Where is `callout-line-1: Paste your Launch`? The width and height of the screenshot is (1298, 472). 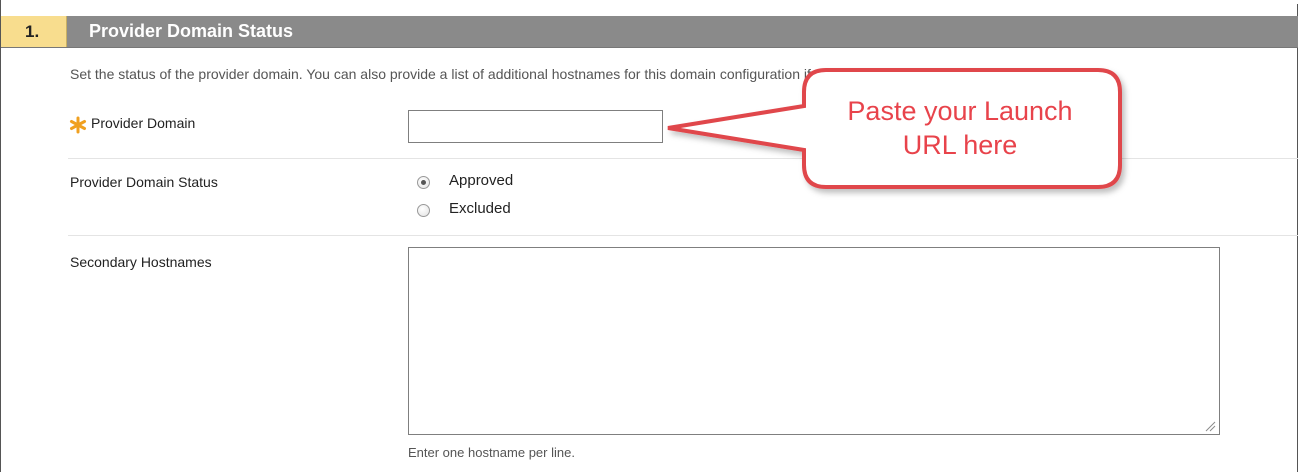 callout-line-1: Paste your Launch is located at coordinates (960, 111).